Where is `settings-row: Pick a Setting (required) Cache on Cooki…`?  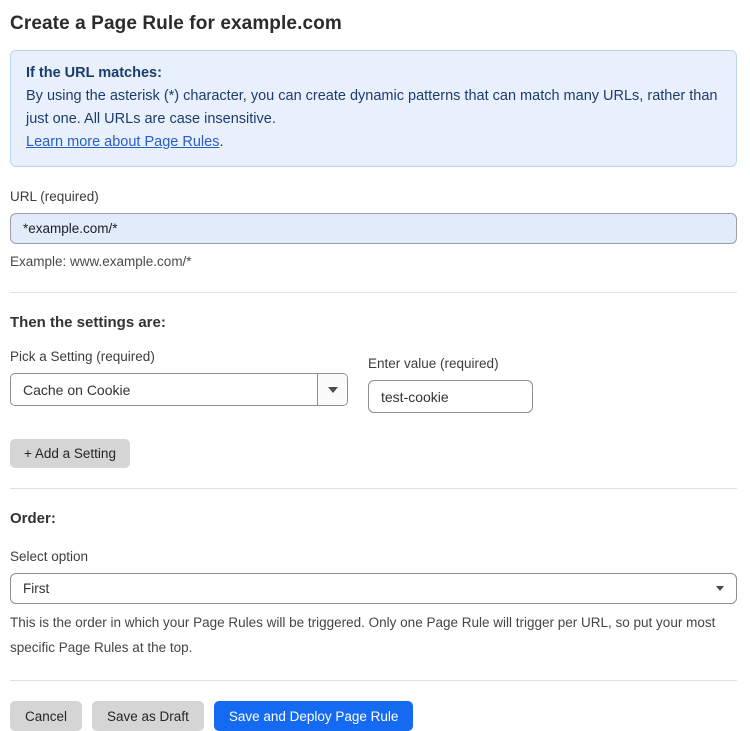
settings-row: Pick a Setting (required) Cache on Cooki… is located at coordinates (373, 372).